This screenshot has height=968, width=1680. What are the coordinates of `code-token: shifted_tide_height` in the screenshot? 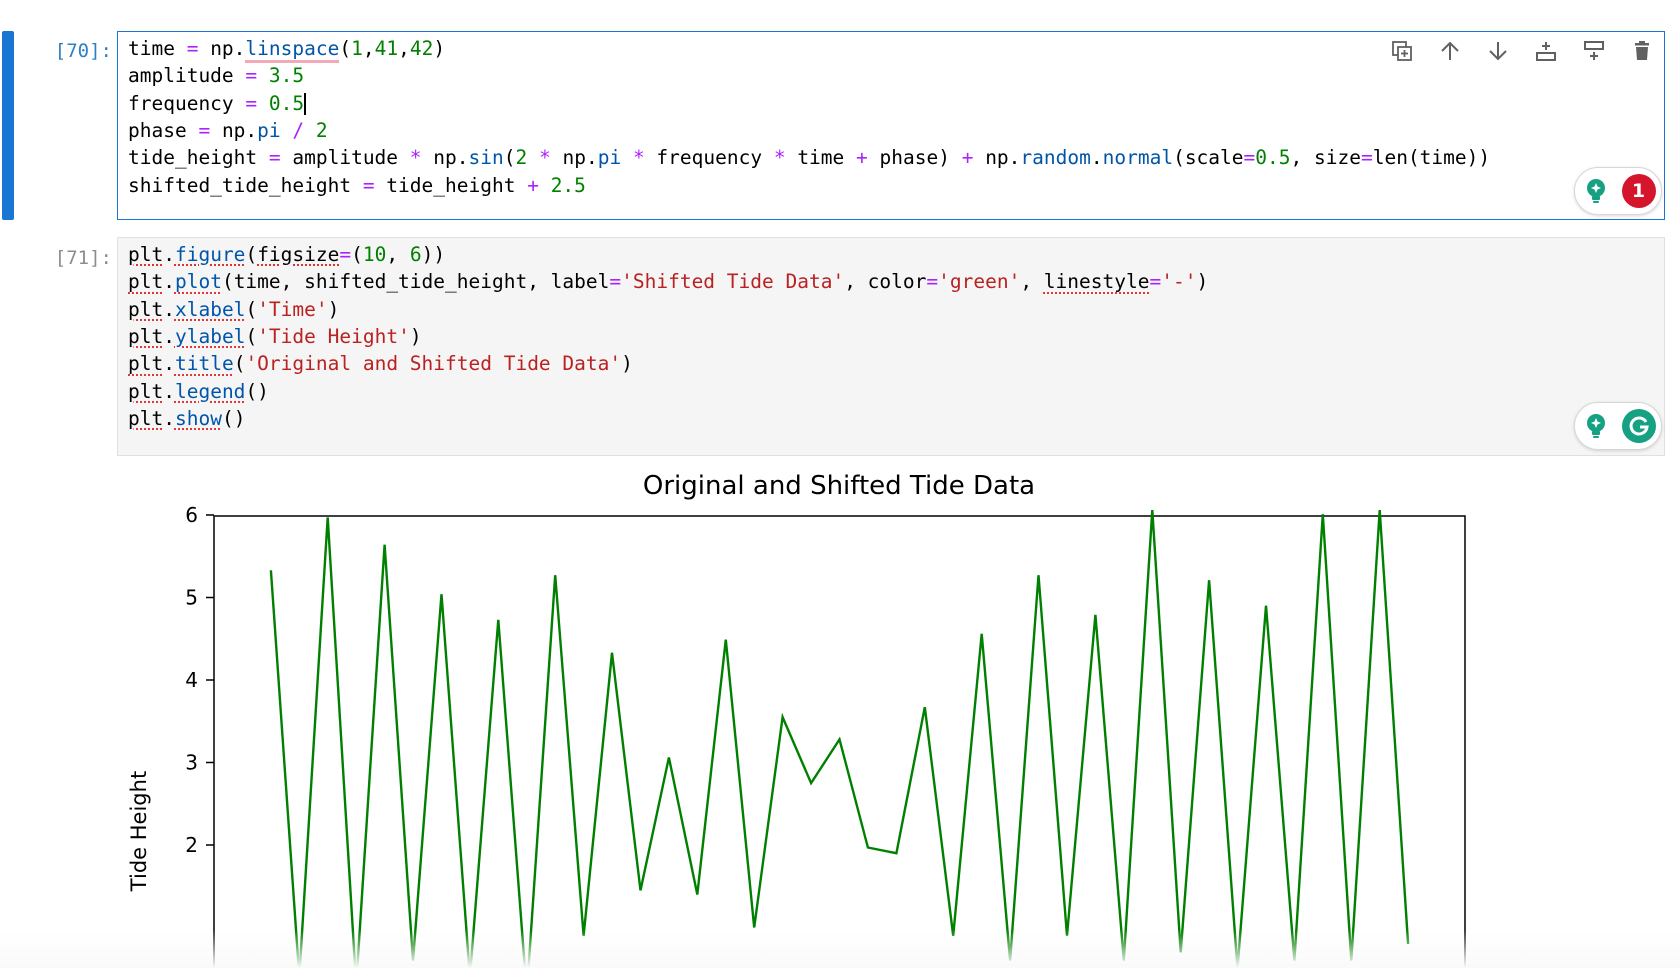 It's located at (245, 185).